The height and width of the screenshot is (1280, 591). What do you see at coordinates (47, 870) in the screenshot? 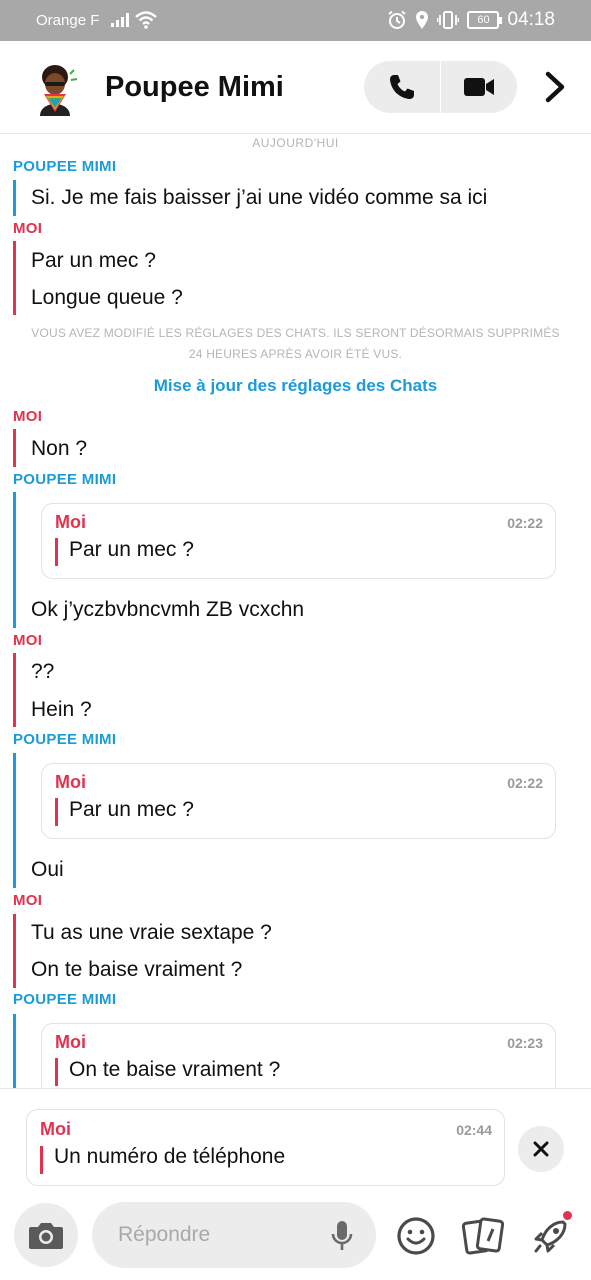
I see `message: Oui` at bounding box center [47, 870].